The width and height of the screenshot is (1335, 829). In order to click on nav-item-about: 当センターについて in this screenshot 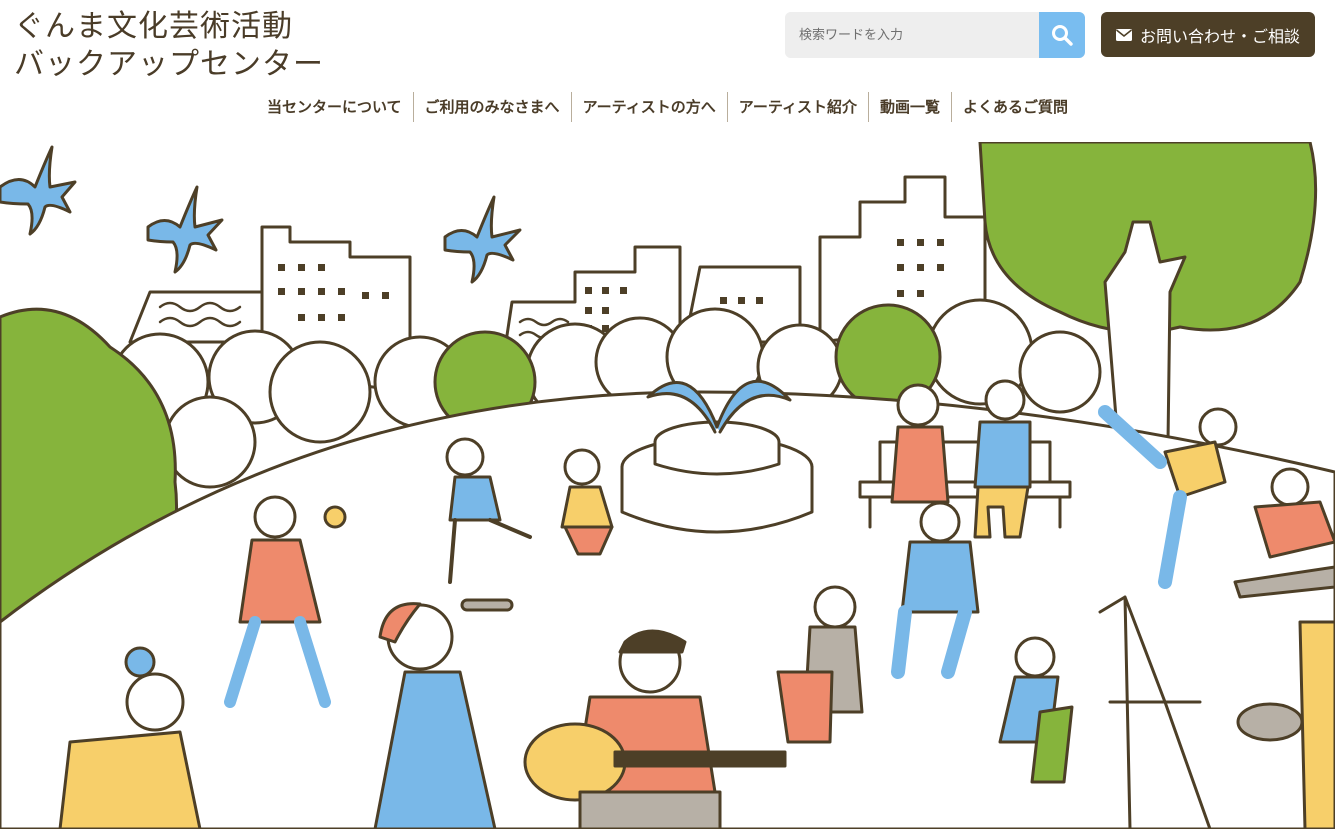, I will do `click(334, 107)`.